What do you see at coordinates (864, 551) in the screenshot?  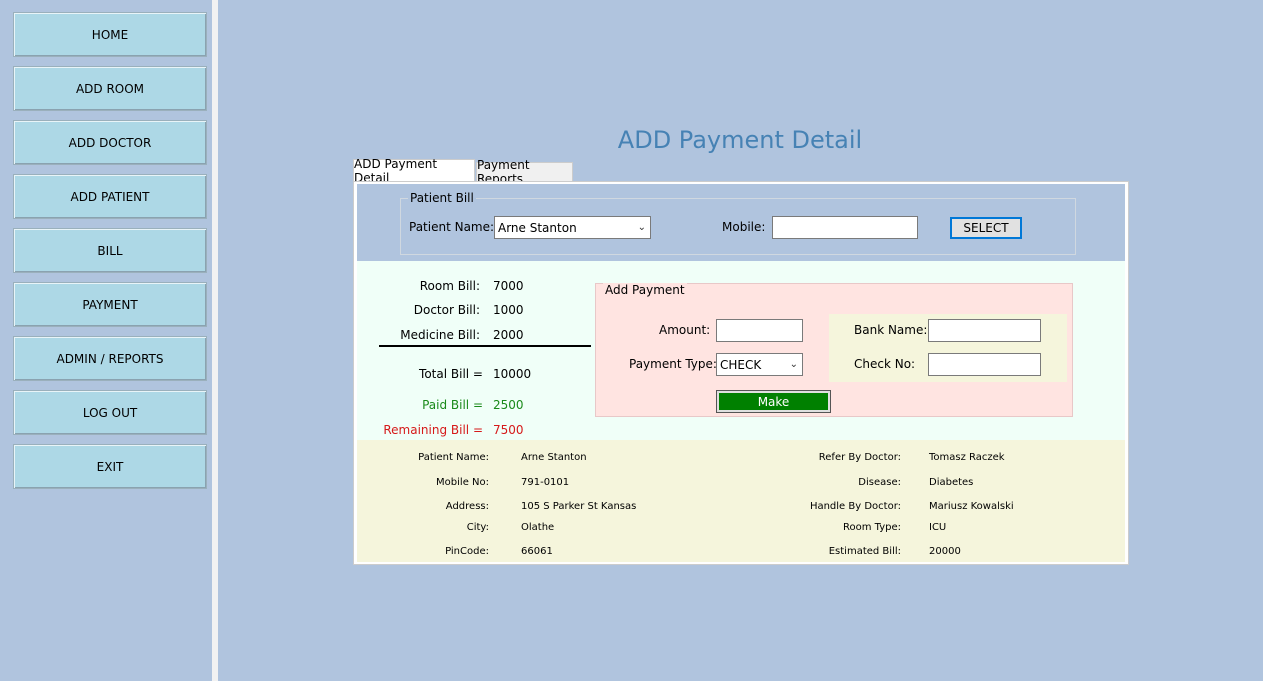 I see `info-estimated-bill-label: Estimated Bill:` at bounding box center [864, 551].